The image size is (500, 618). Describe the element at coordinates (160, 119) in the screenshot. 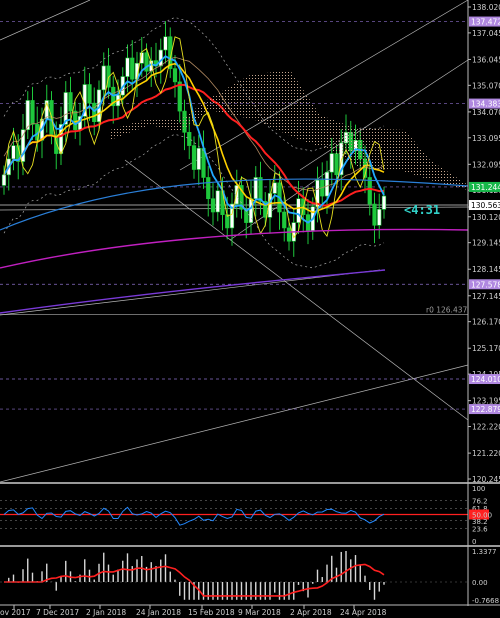

I see `ichimoku-cloud` at that location.